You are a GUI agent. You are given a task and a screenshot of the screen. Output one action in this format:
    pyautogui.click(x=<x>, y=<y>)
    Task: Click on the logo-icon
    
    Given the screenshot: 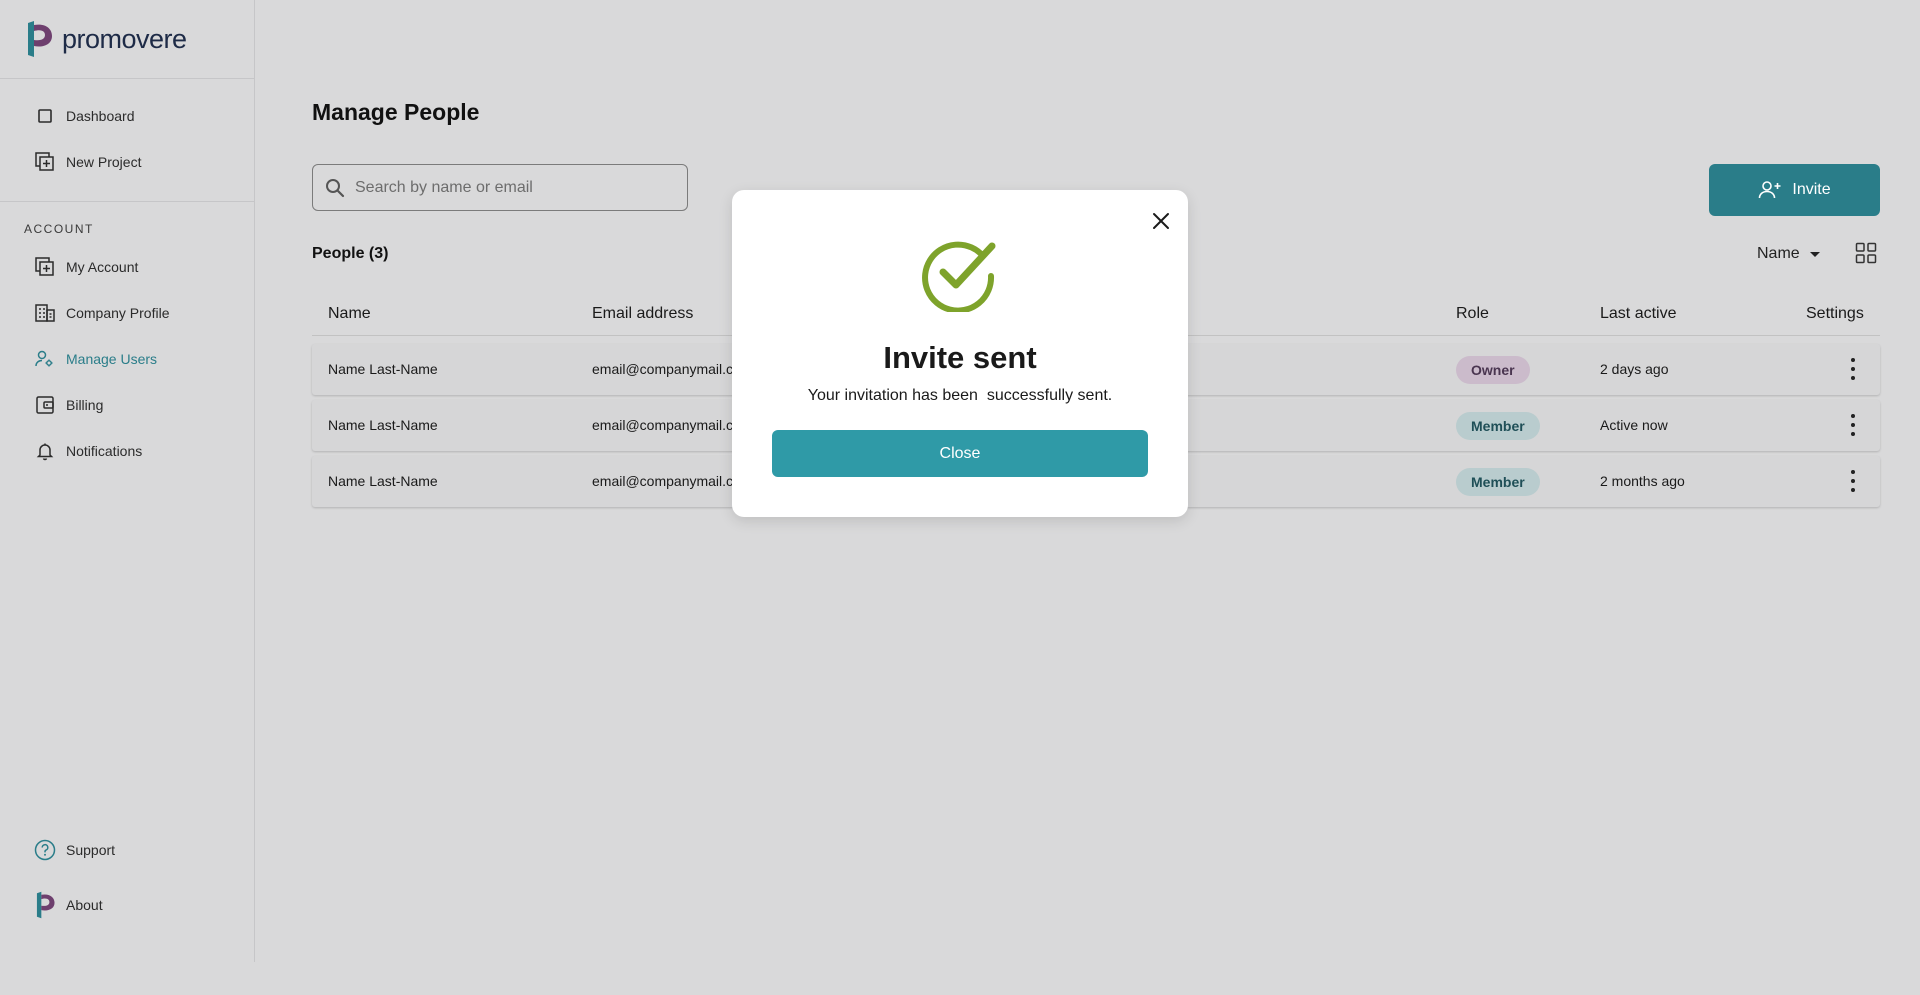 What is the action you would take?
    pyautogui.click(x=45, y=904)
    